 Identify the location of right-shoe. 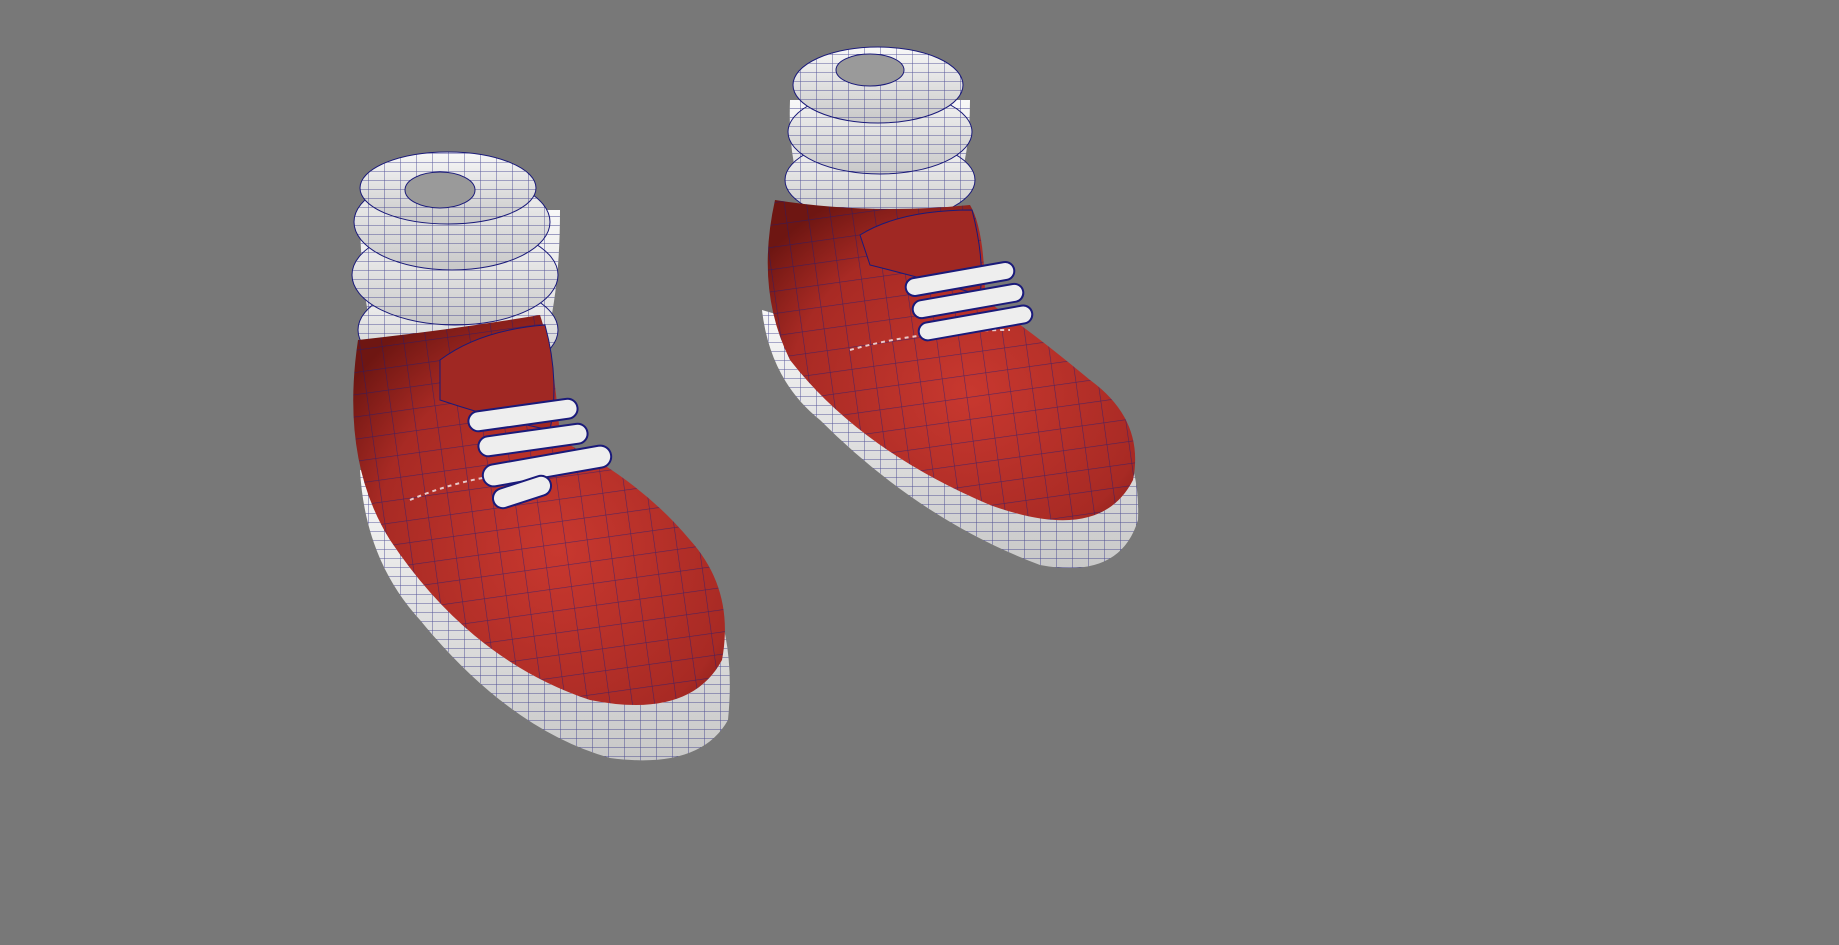
(950, 307).